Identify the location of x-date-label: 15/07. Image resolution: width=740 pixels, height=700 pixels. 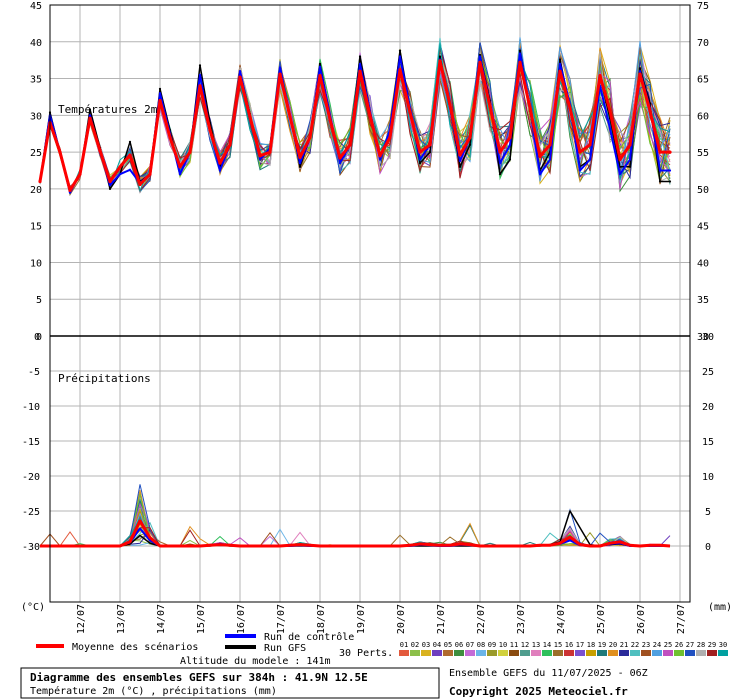
(201, 619).